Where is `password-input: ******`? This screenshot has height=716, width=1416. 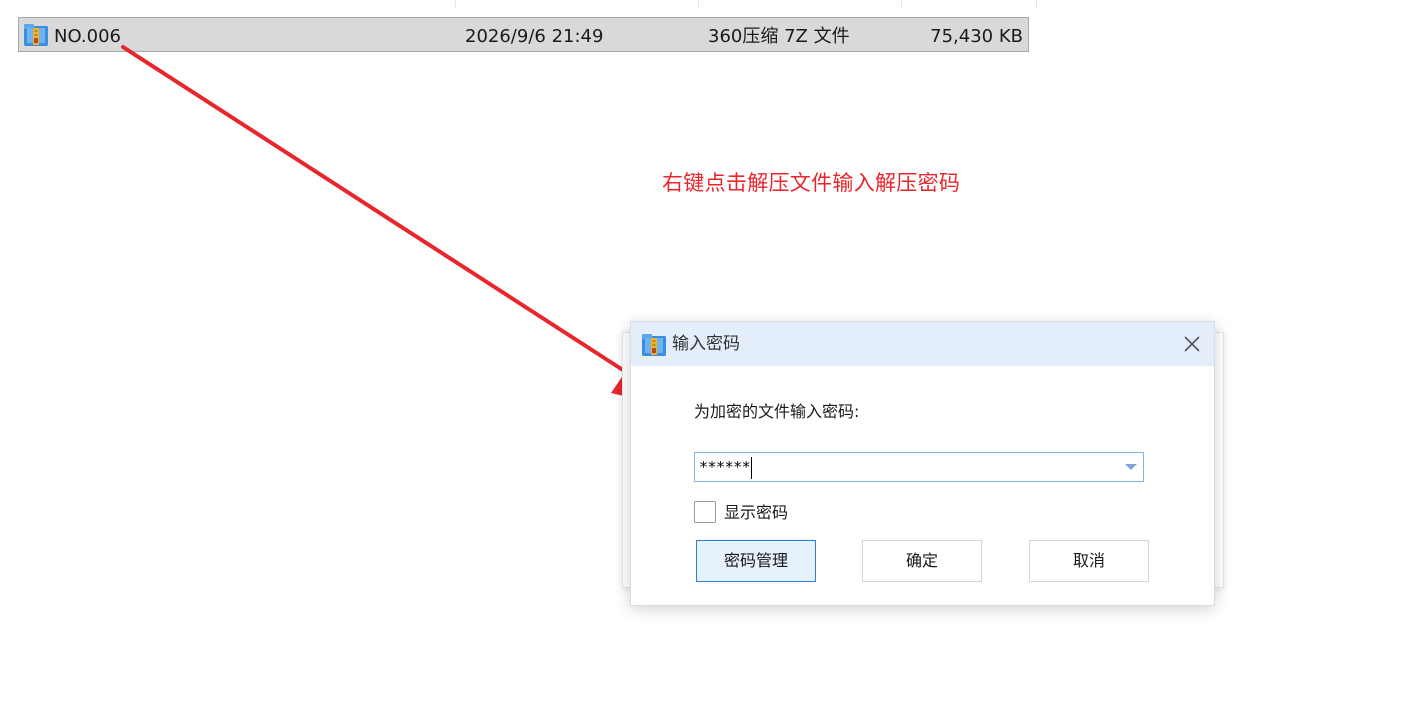 password-input: ****** is located at coordinates (919, 467).